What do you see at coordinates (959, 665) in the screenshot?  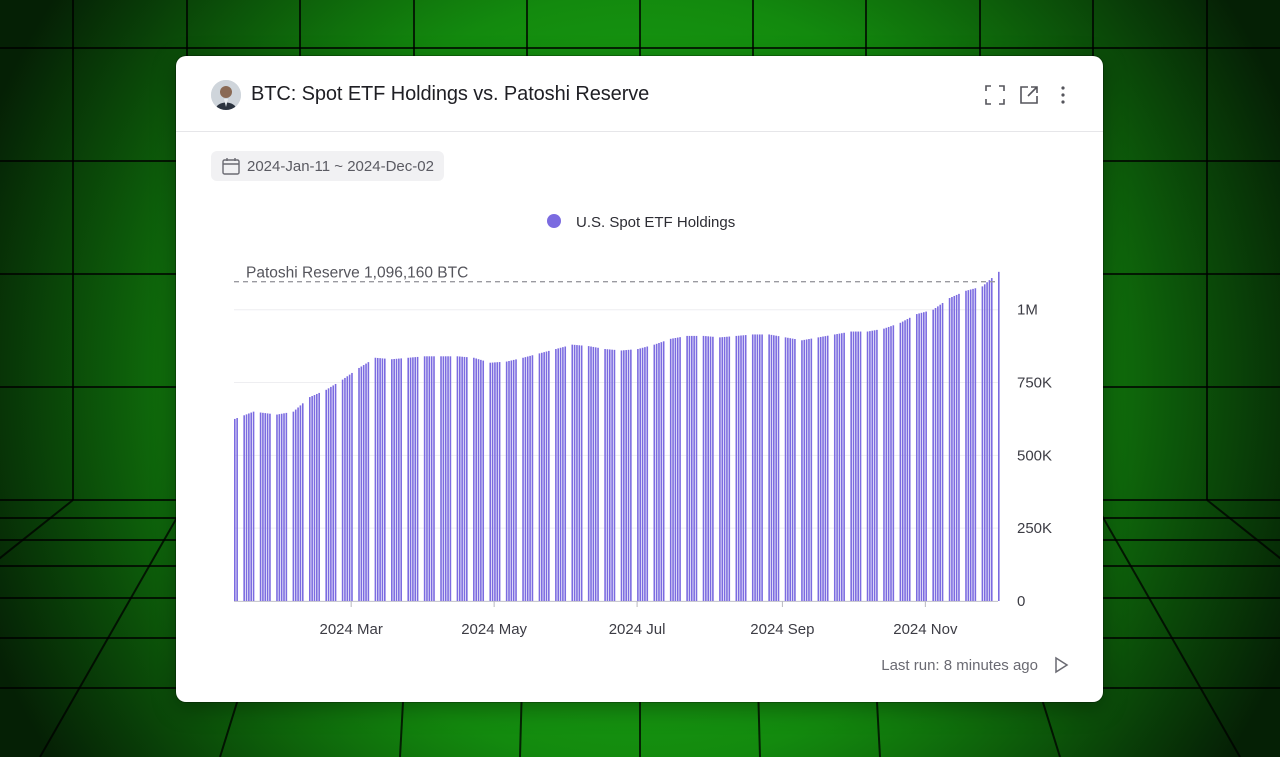 I see `last-run-label: Last run: 8 minutes ago` at bounding box center [959, 665].